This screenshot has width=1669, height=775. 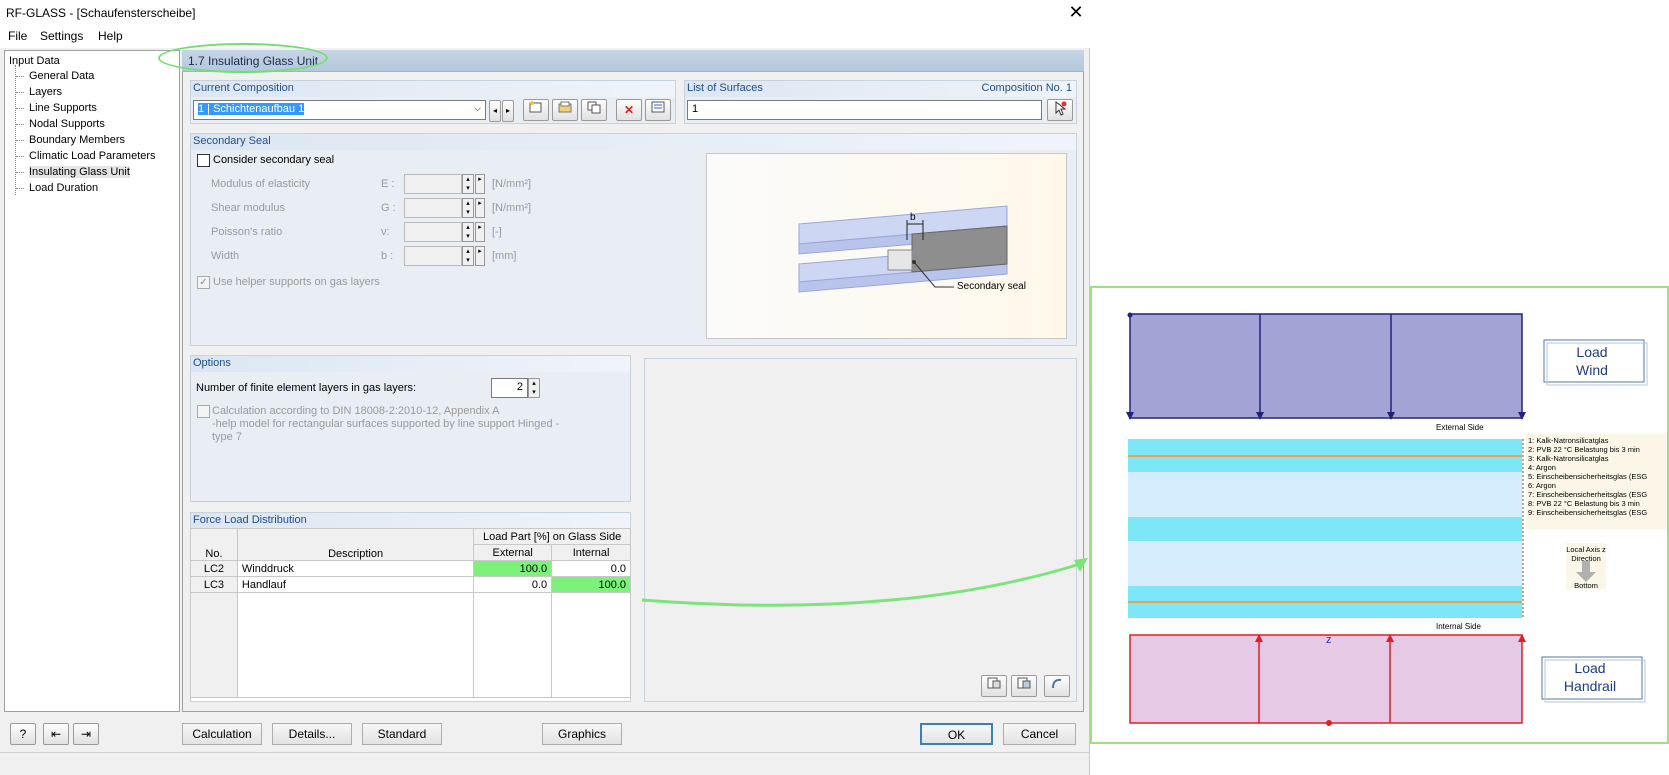 What do you see at coordinates (1057, 686) in the screenshot?
I see `reset-icon` at bounding box center [1057, 686].